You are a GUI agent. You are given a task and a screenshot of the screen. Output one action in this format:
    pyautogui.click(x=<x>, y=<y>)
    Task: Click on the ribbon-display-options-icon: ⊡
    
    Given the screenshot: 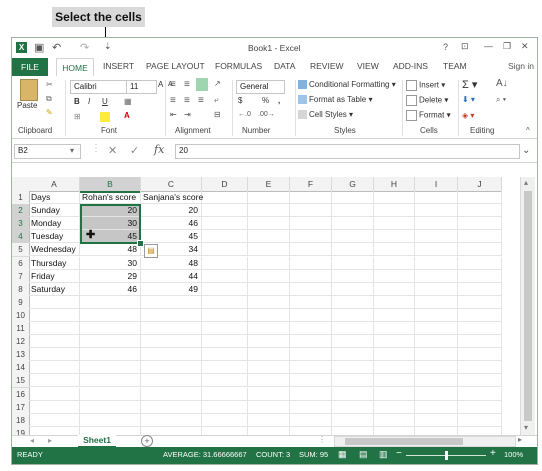 What is the action you would take?
    pyautogui.click(x=465, y=46)
    